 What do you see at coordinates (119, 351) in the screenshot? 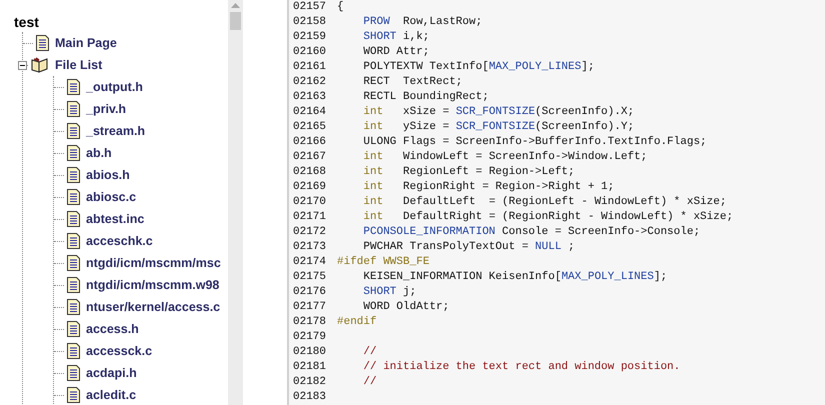
I see `tree-item: accessck.c` at bounding box center [119, 351].